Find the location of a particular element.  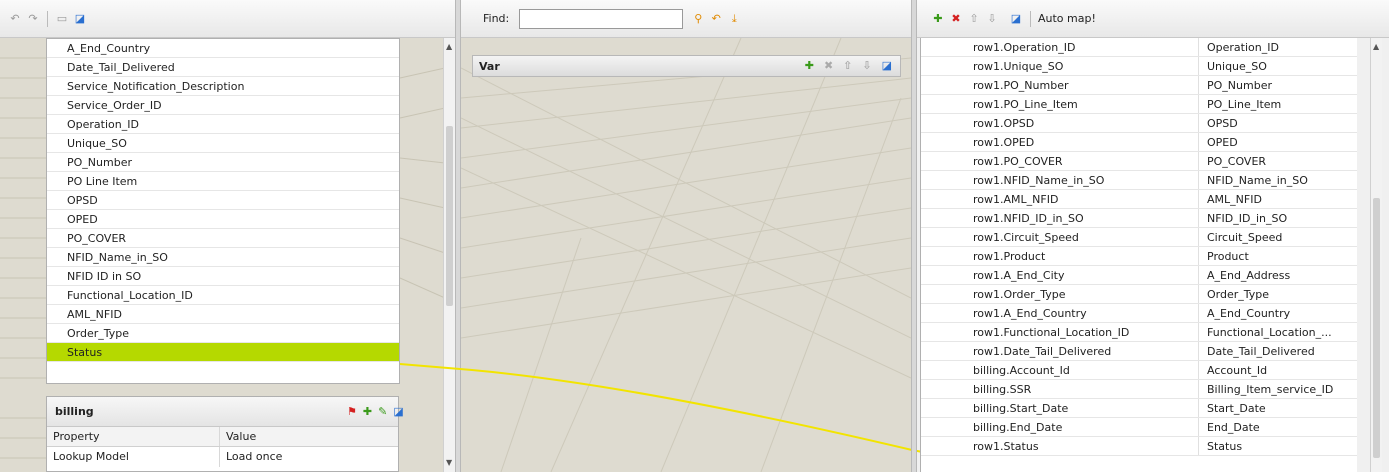

expression-cell: row1.Date_Tail_Delivered is located at coordinates (1060, 351).